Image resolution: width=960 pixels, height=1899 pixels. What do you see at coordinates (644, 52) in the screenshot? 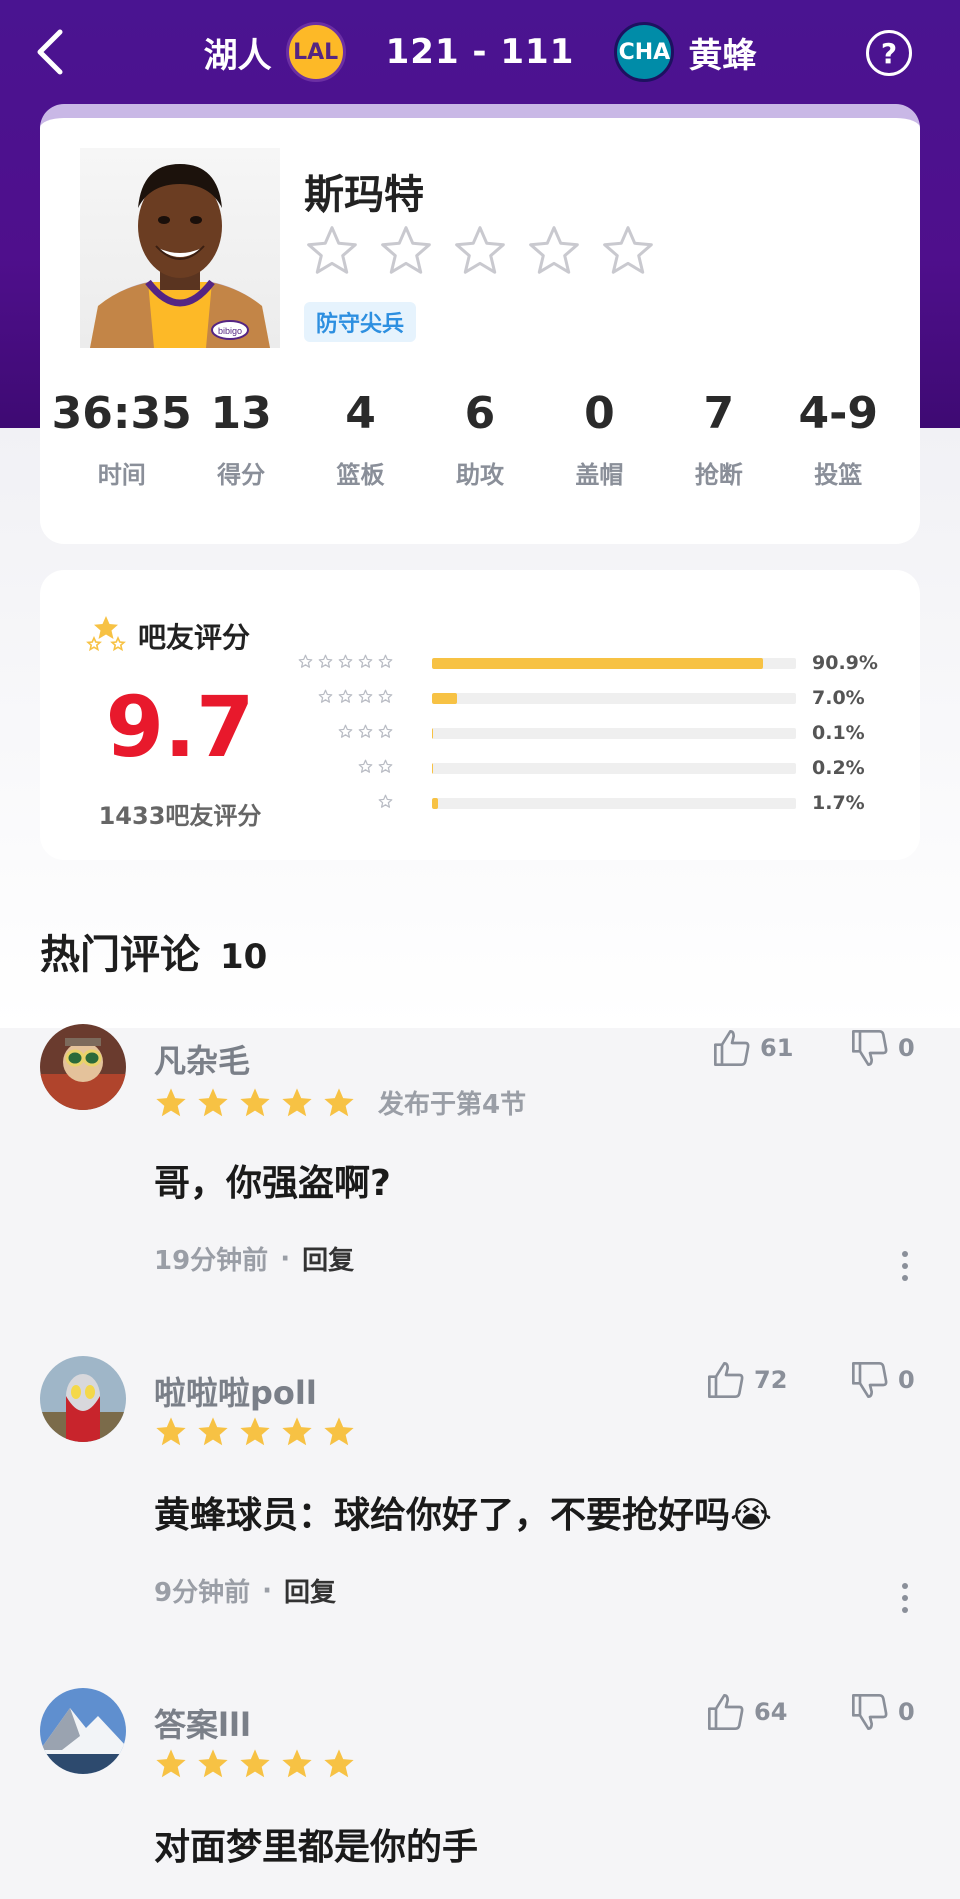
I see `hornets-logo: CHA` at bounding box center [644, 52].